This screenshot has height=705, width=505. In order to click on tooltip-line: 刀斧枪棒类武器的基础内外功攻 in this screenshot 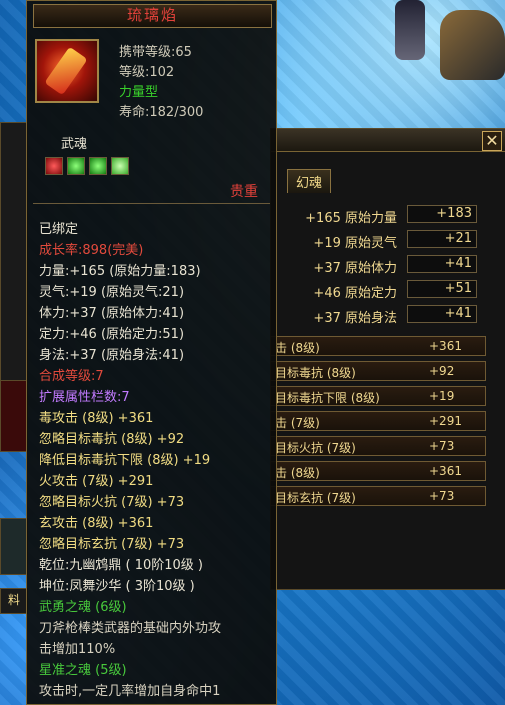, I will do `click(130, 628)`.